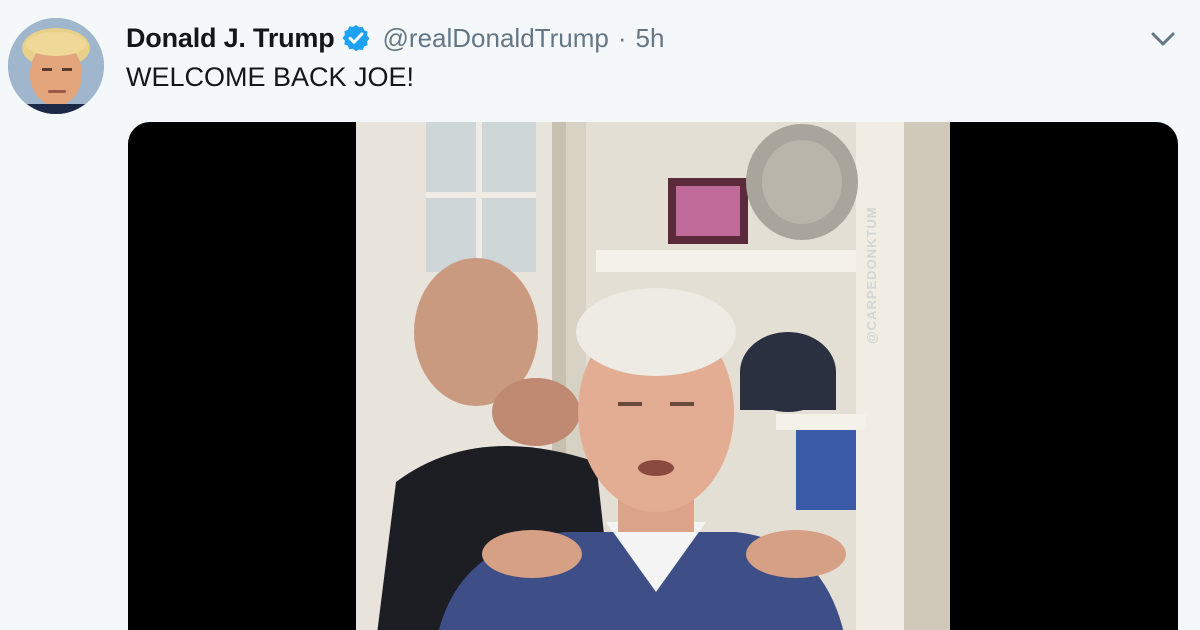 The width and height of the screenshot is (1200, 630). What do you see at coordinates (650, 38) in the screenshot?
I see `timestamp: 5h` at bounding box center [650, 38].